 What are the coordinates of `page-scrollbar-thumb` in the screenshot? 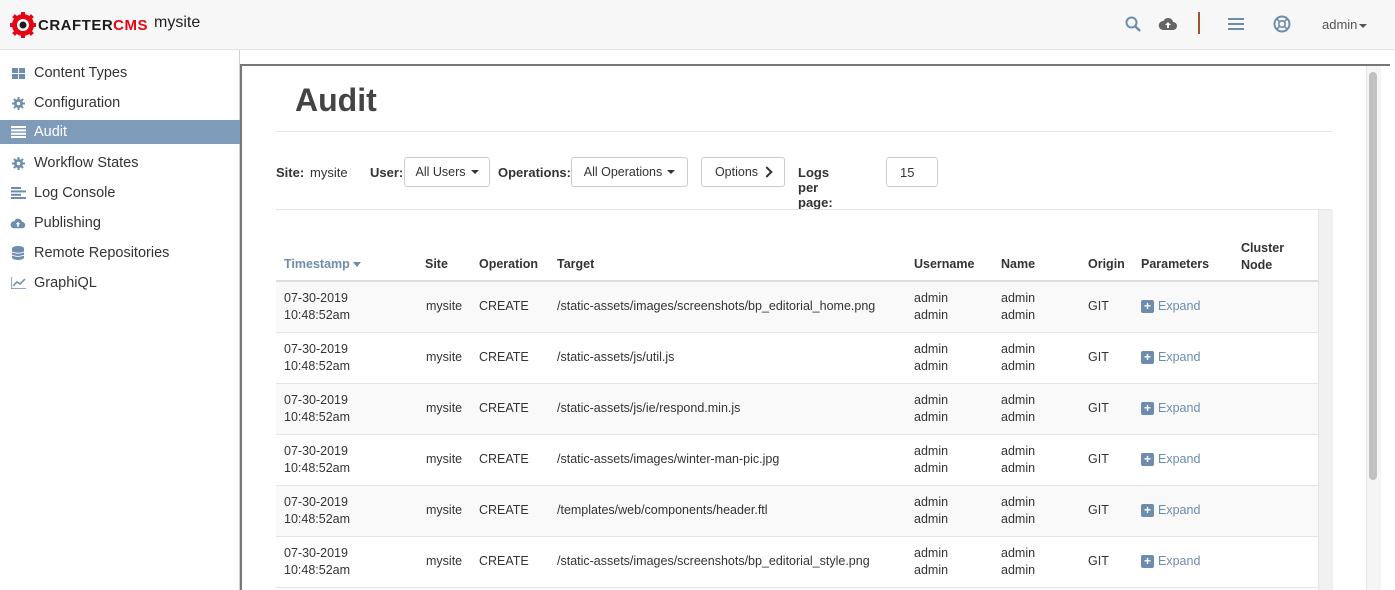 It's located at (1373, 276).